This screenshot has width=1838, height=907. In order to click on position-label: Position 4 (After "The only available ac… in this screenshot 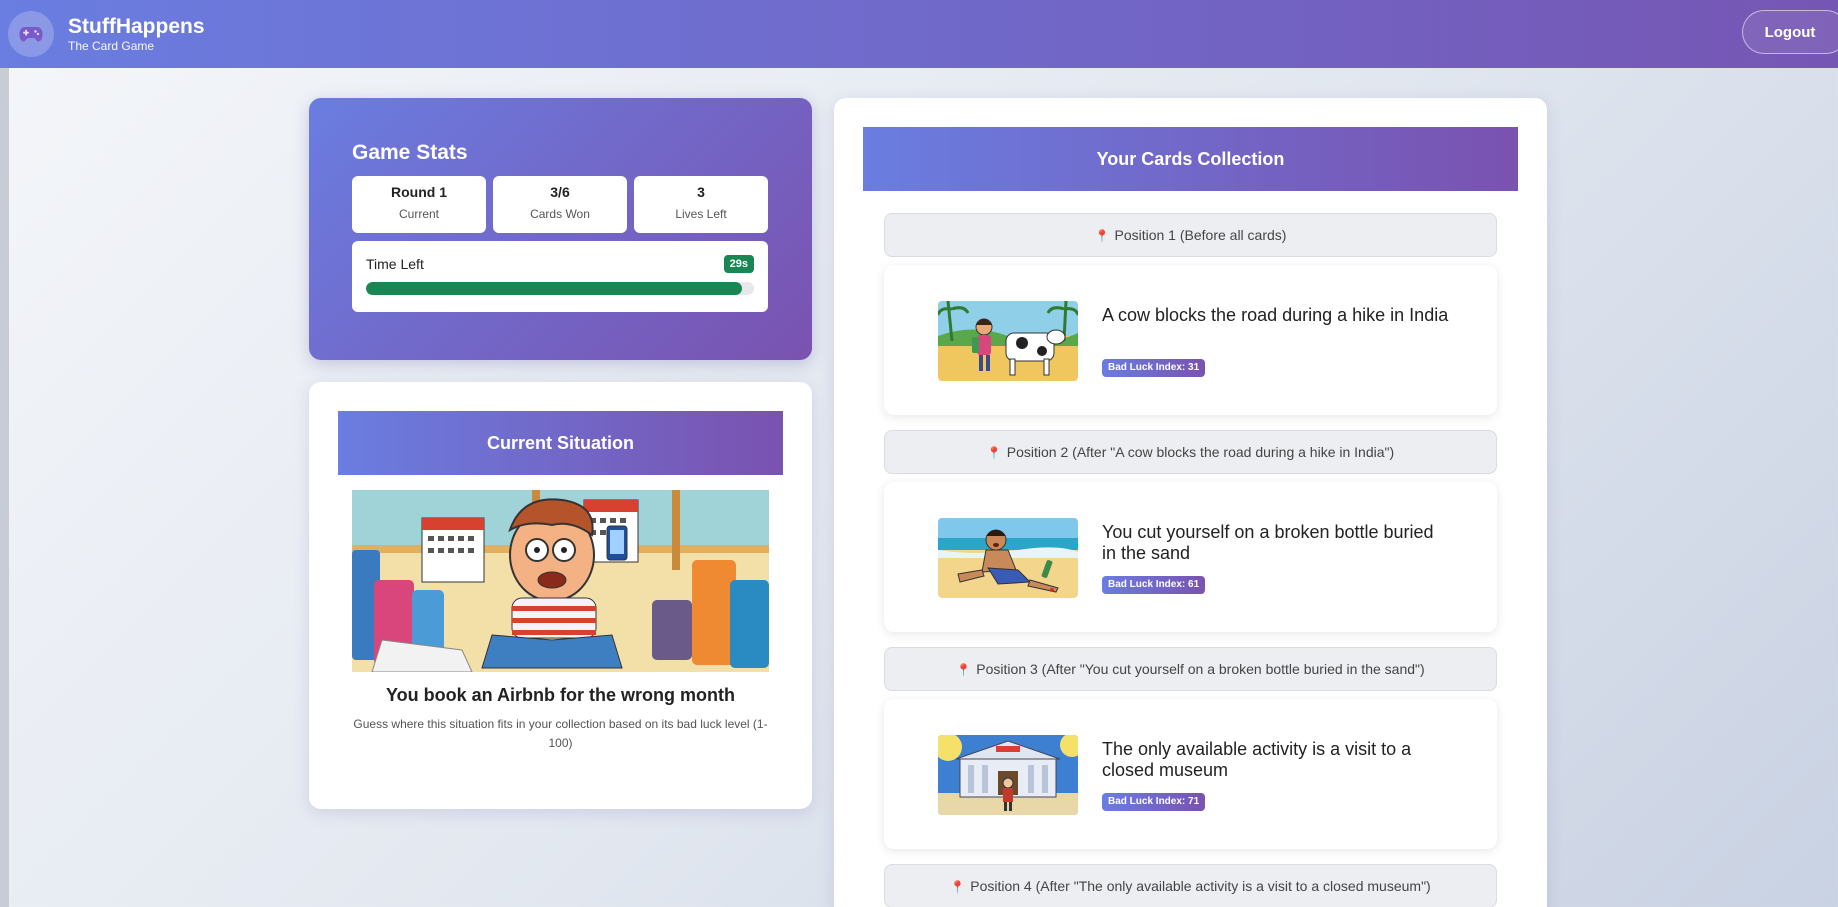, I will do `click(1200, 886)`.